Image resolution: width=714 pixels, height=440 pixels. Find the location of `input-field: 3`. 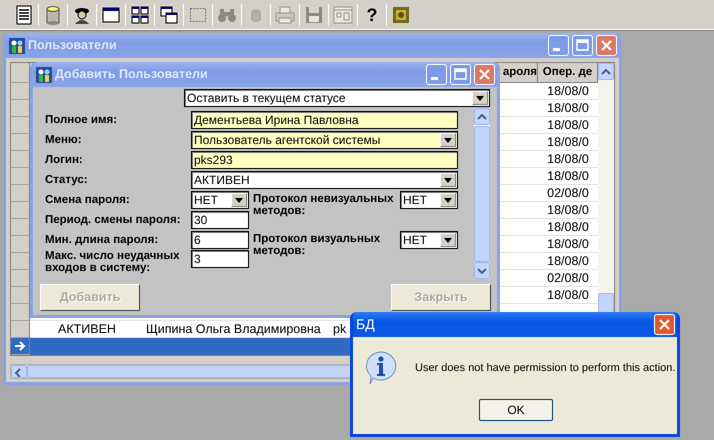

input-field: 3 is located at coordinates (220, 259).